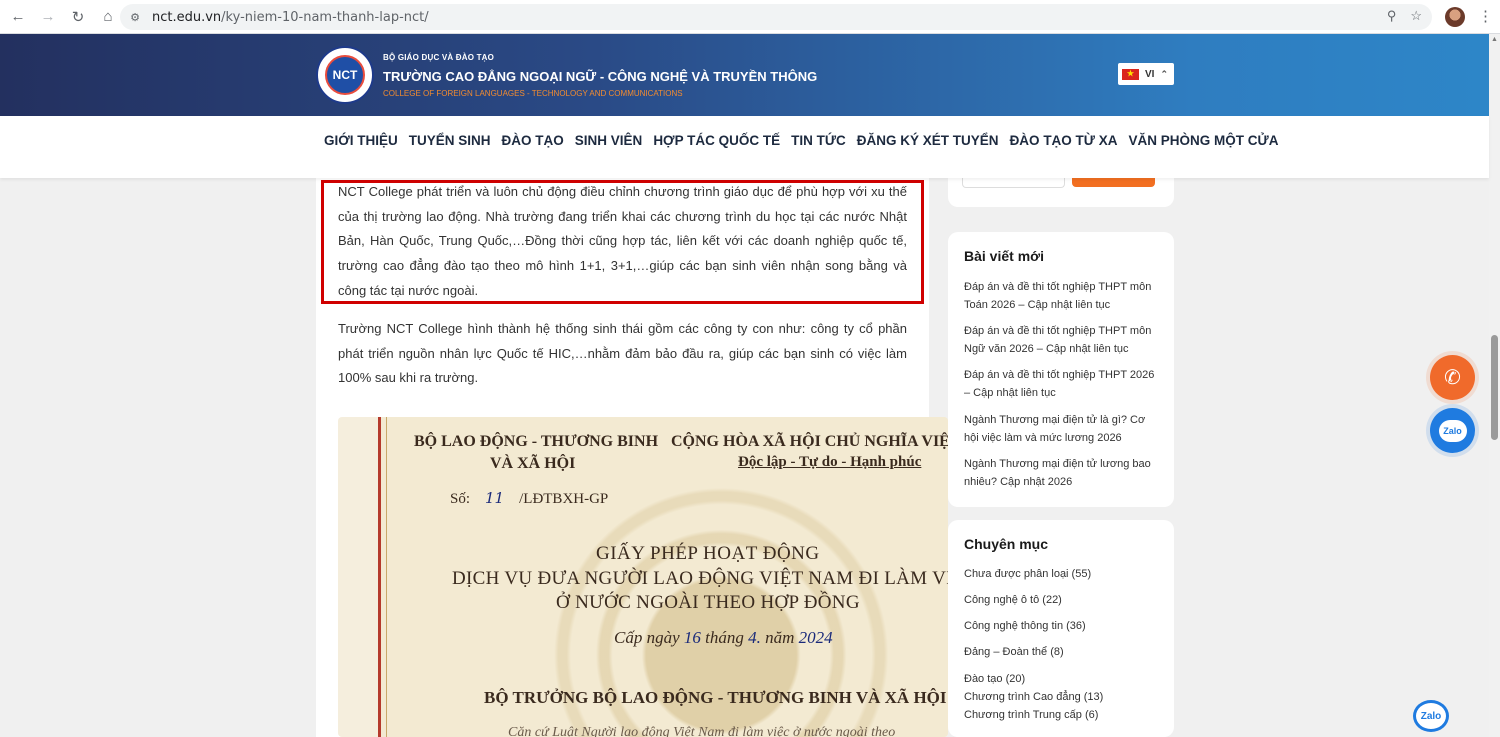 The image size is (1500, 737). Describe the element at coordinates (18, 17) in the screenshot. I see `back-icon: ←` at that location.